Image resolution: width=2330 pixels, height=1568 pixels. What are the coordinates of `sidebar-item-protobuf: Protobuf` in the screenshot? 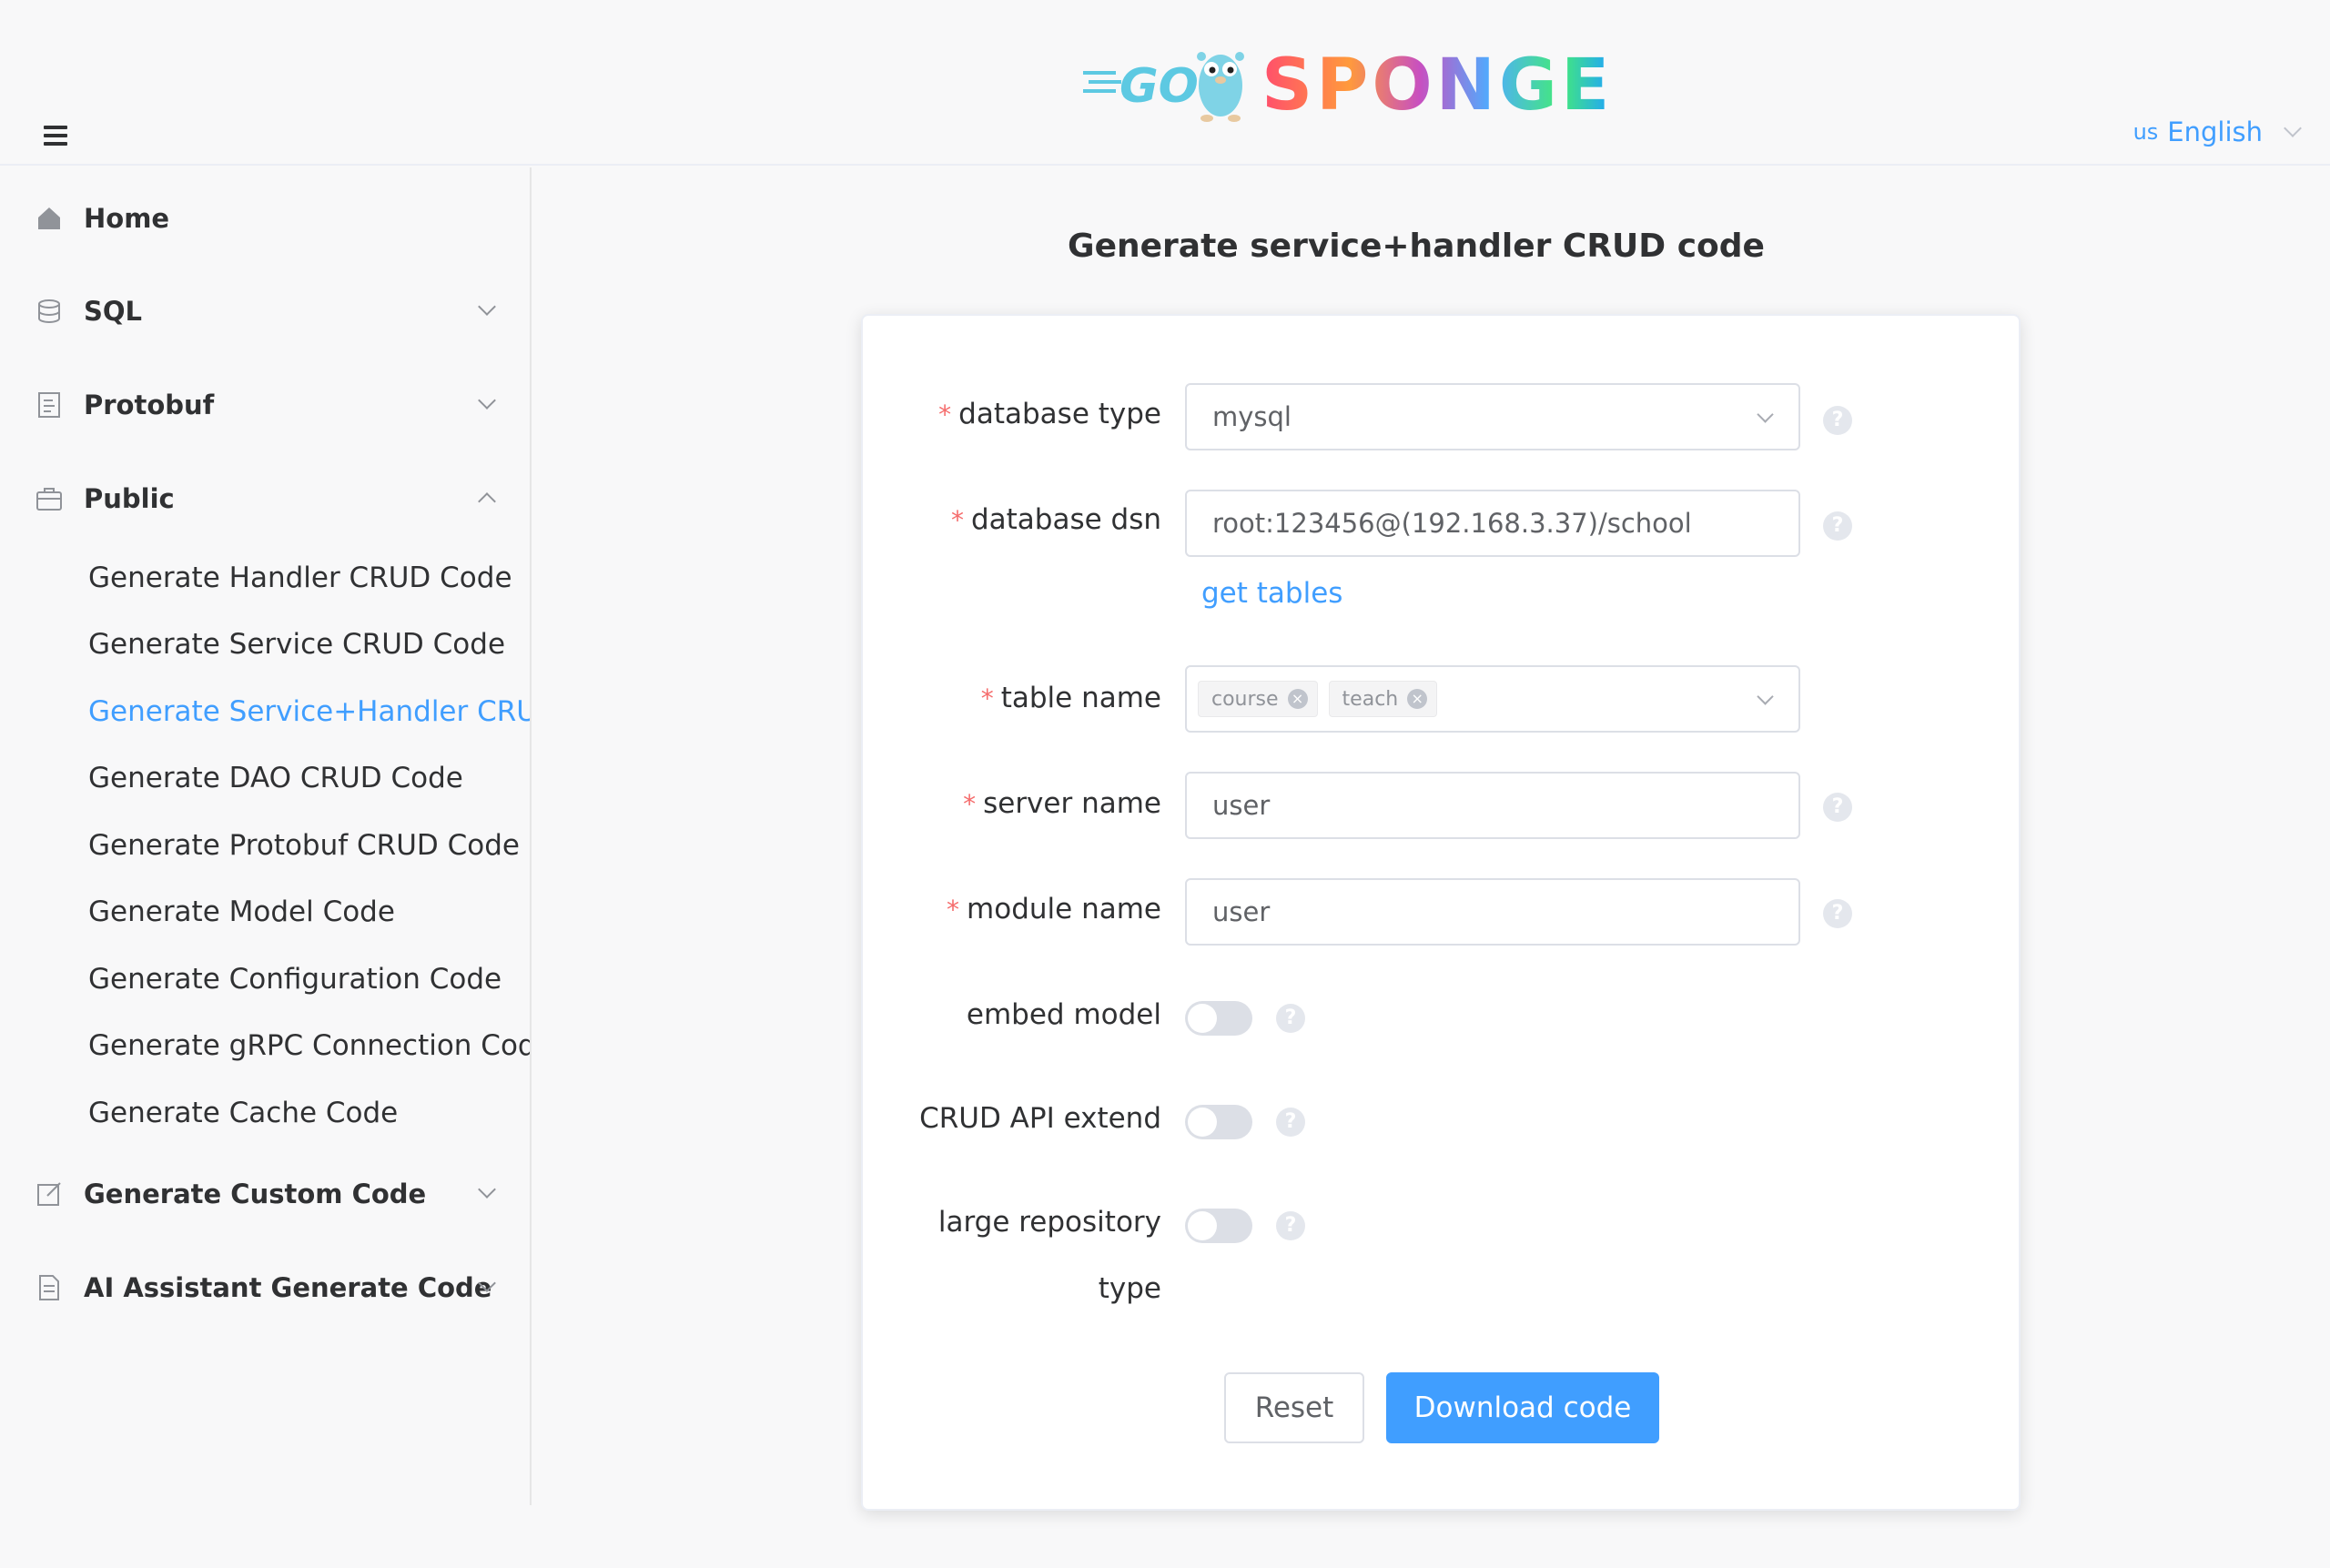 It's located at (265, 405).